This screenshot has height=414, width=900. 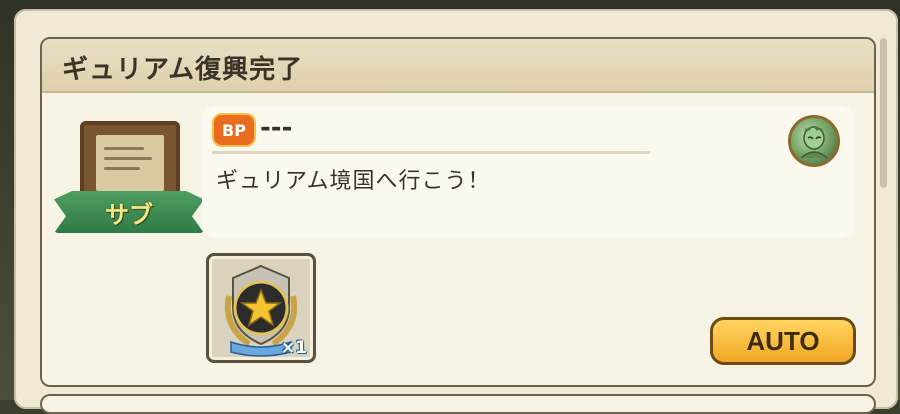 What do you see at coordinates (293, 348) in the screenshot?
I see `reward-quantity: ×1` at bounding box center [293, 348].